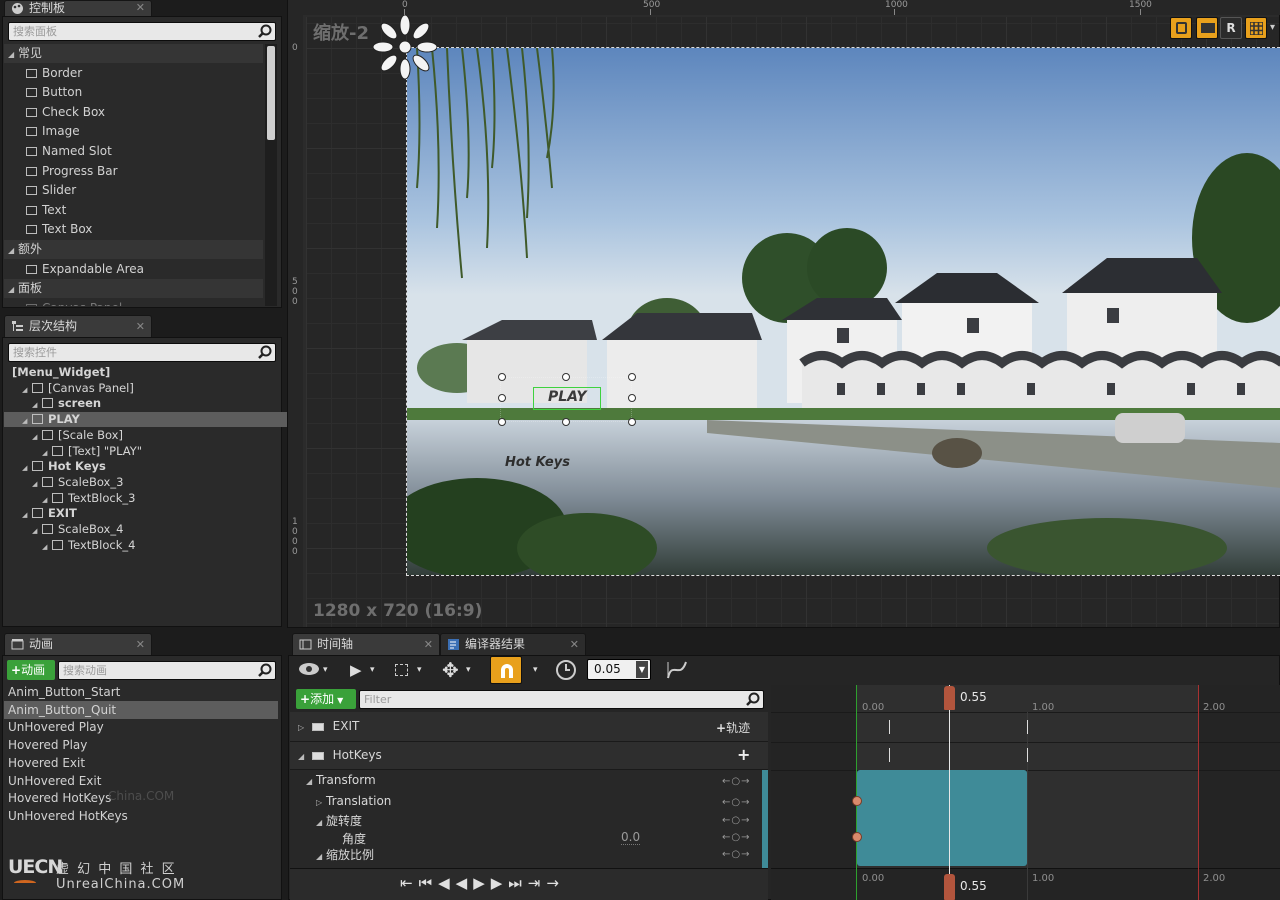  Describe the element at coordinates (537, 462) in the screenshot. I see `canvas-hotkeys-text: Hot Keys` at that location.